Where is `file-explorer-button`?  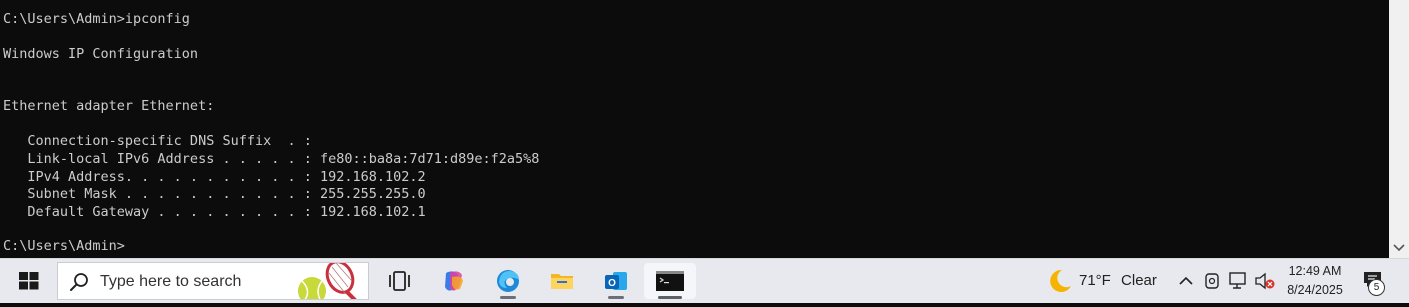
file-explorer-button is located at coordinates (562, 281).